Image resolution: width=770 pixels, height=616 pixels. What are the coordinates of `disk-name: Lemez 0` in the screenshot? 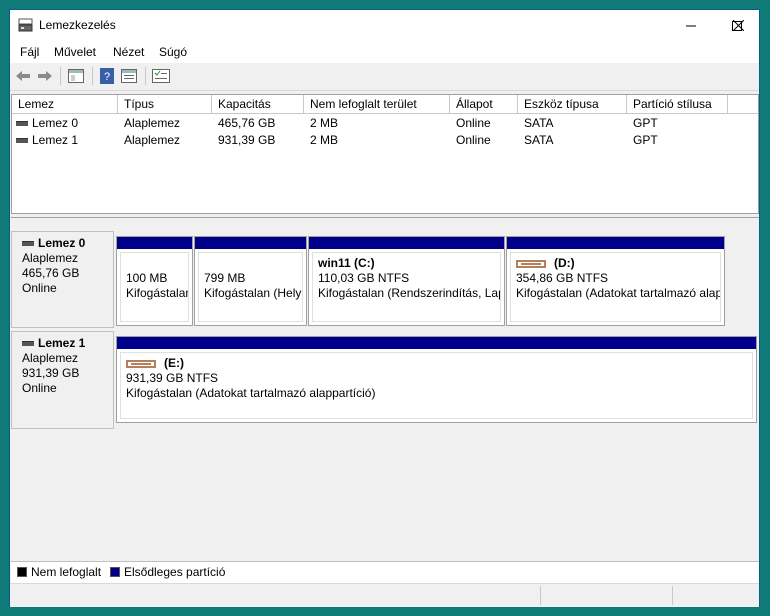 It's located at (67, 243).